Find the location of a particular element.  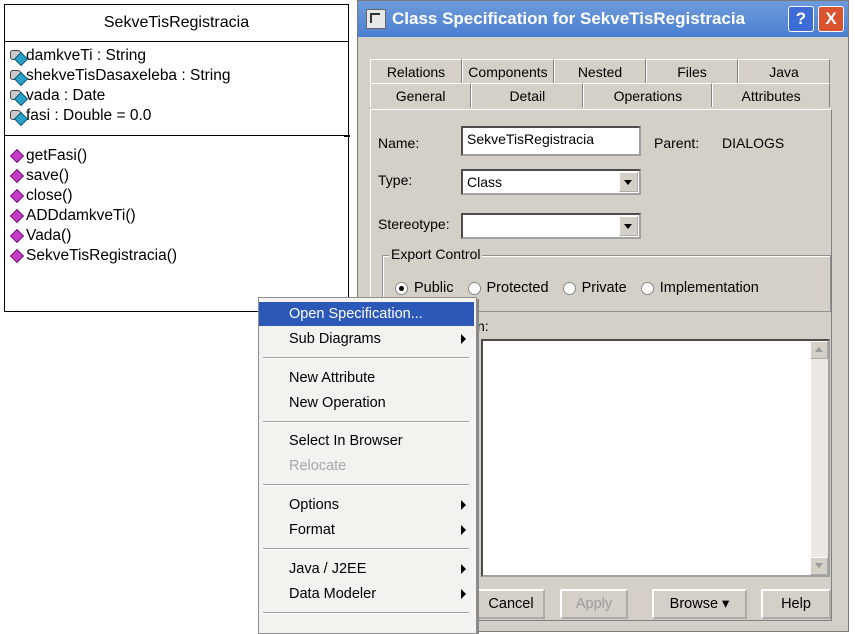

tab-nested: Nested is located at coordinates (600, 71).